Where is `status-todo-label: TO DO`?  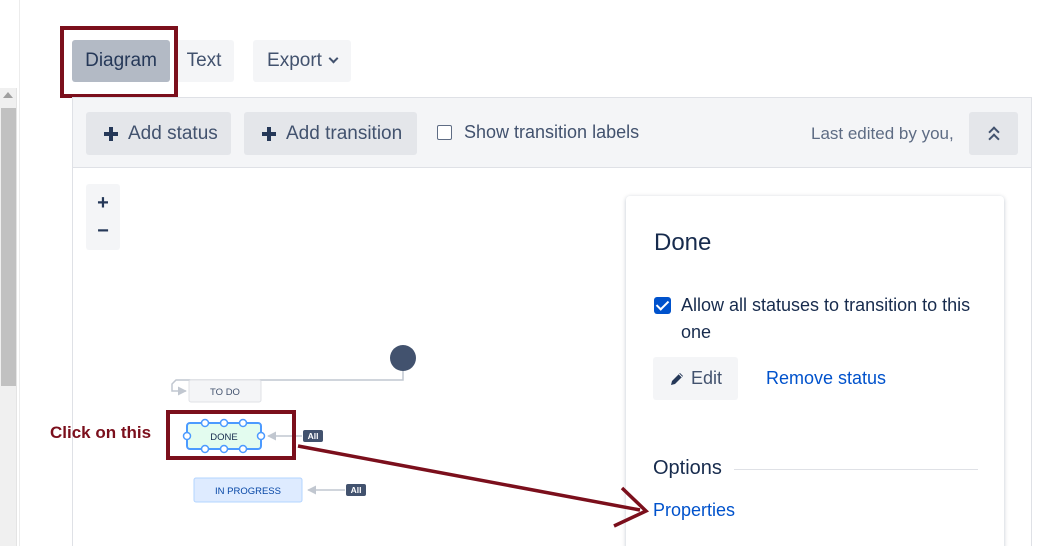
status-todo-label: TO DO is located at coordinates (225, 392).